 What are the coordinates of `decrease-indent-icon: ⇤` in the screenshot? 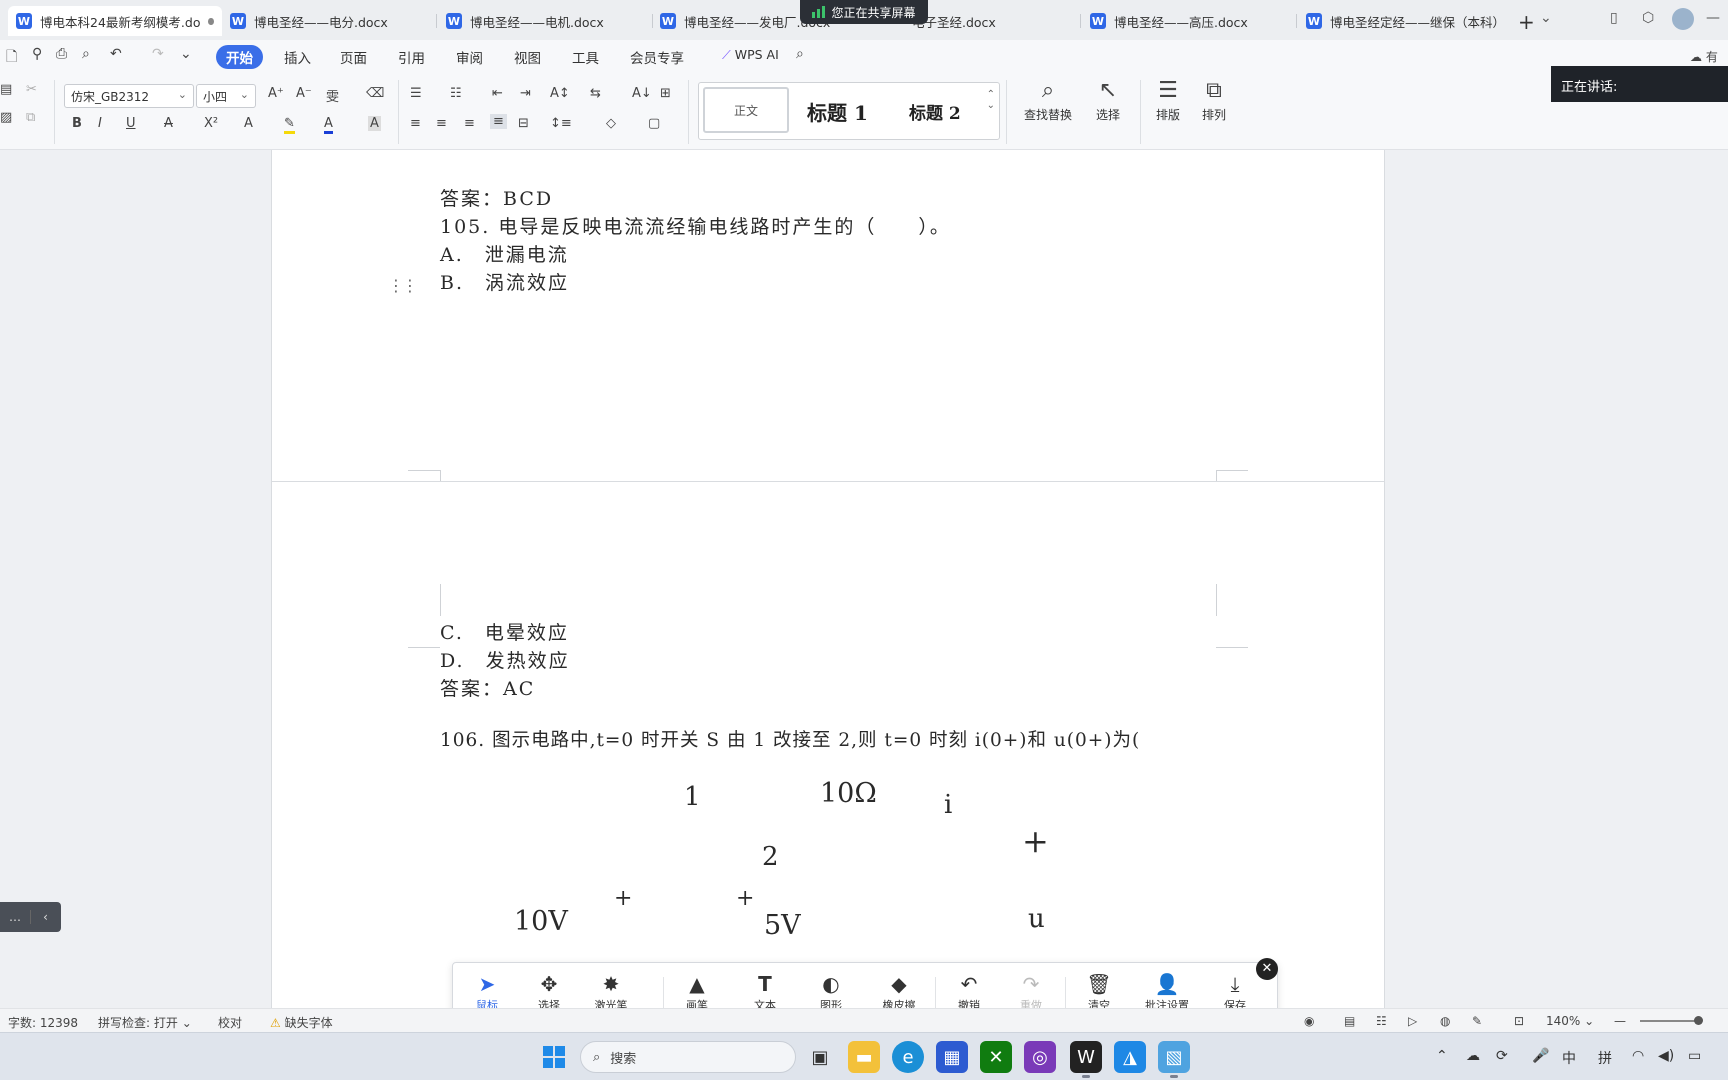 It's located at (497, 93).